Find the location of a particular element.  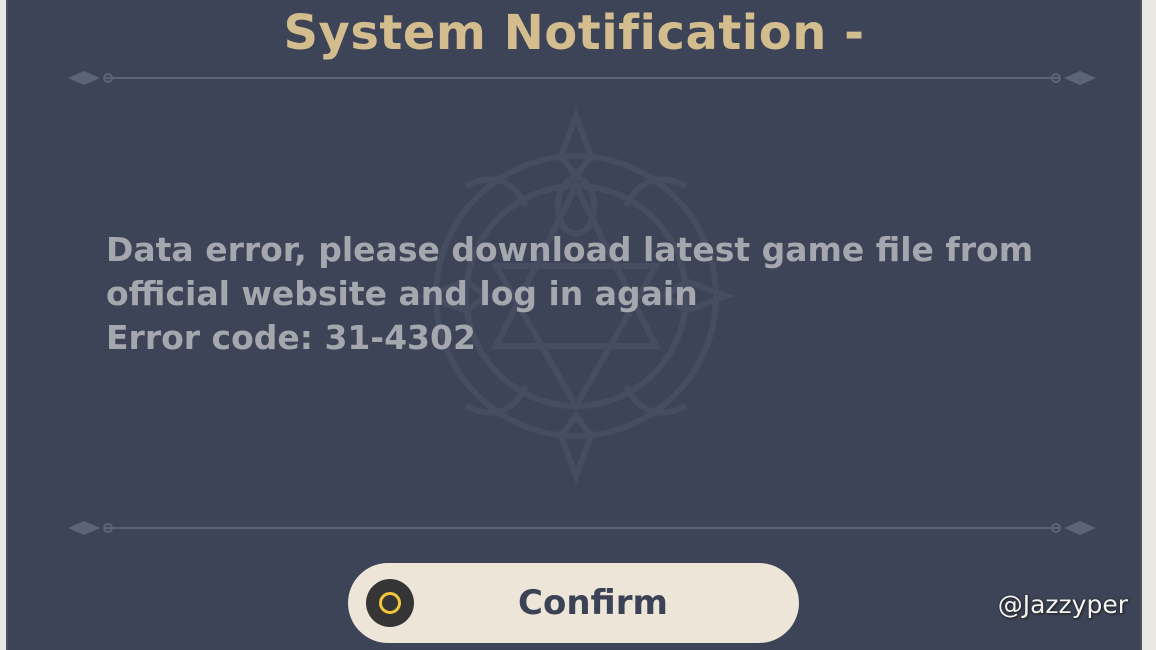

confirm-button: Confirm is located at coordinates (573, 603).